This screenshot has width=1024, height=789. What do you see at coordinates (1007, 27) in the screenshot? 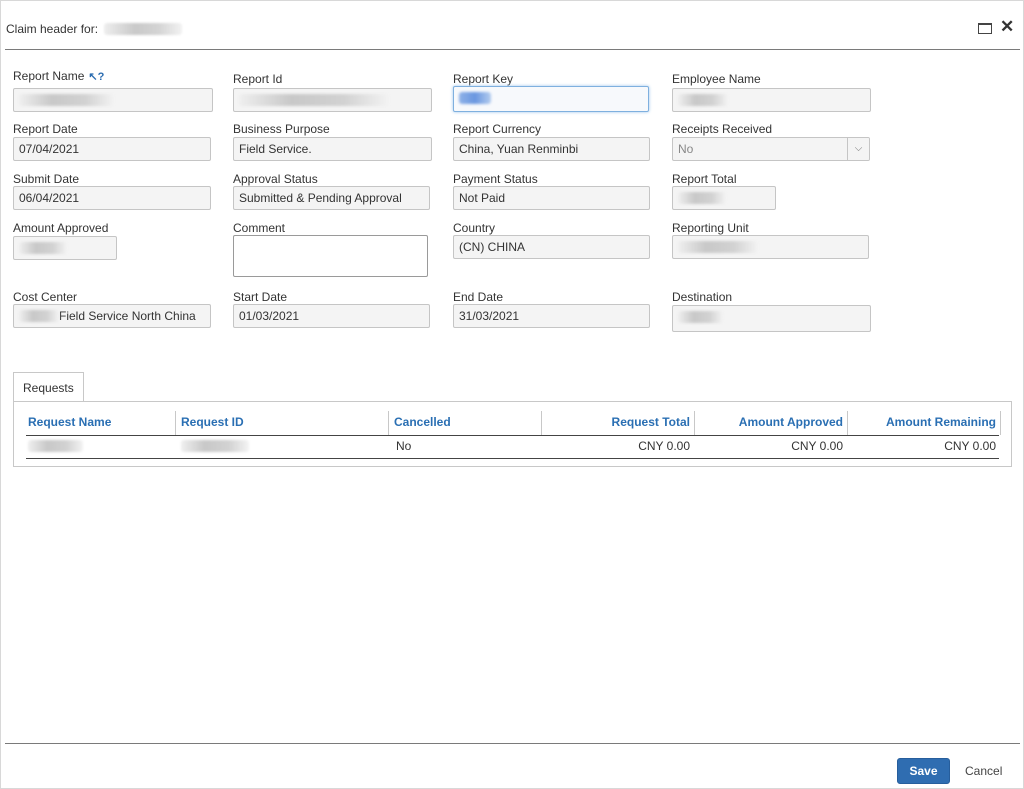
I see `close-icon: ✕` at bounding box center [1007, 27].